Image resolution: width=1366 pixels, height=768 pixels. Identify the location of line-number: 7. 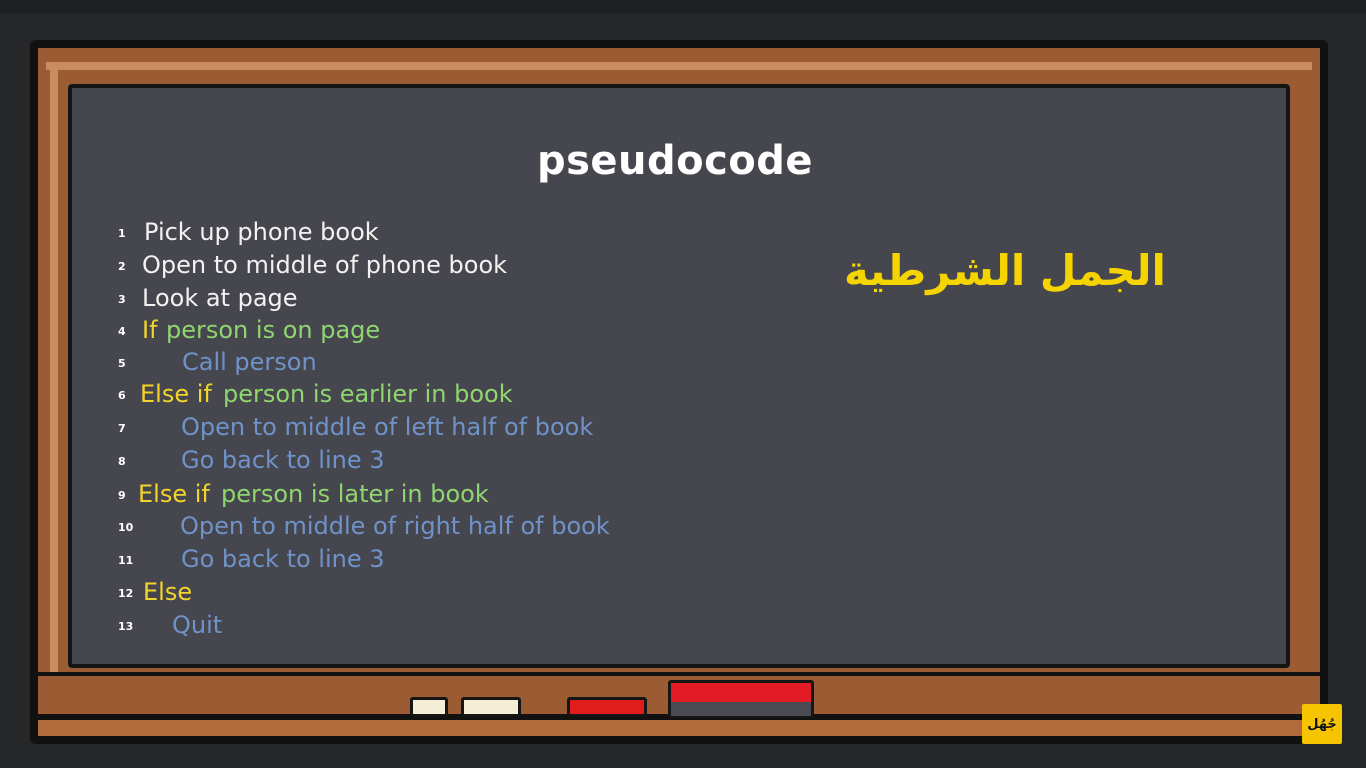
(122, 428).